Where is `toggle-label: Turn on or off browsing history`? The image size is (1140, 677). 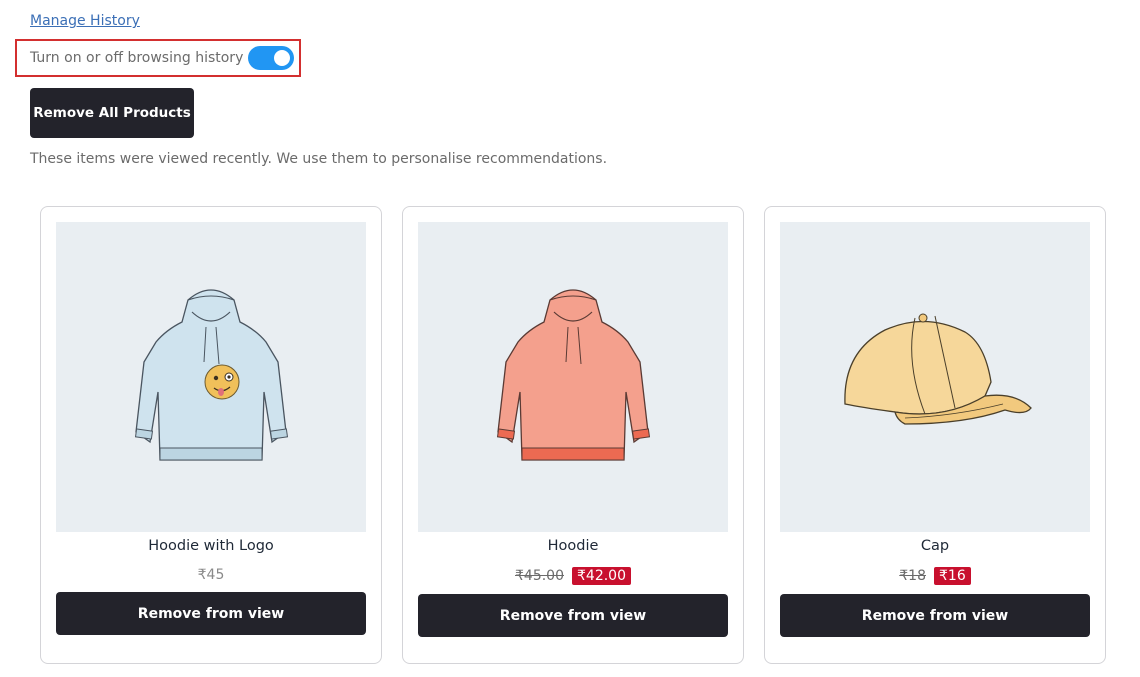 toggle-label: Turn on or off browsing history is located at coordinates (137, 58).